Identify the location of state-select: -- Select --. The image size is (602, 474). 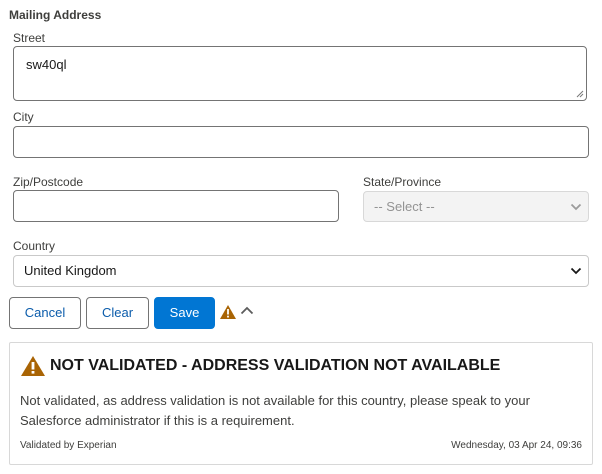
(476, 206).